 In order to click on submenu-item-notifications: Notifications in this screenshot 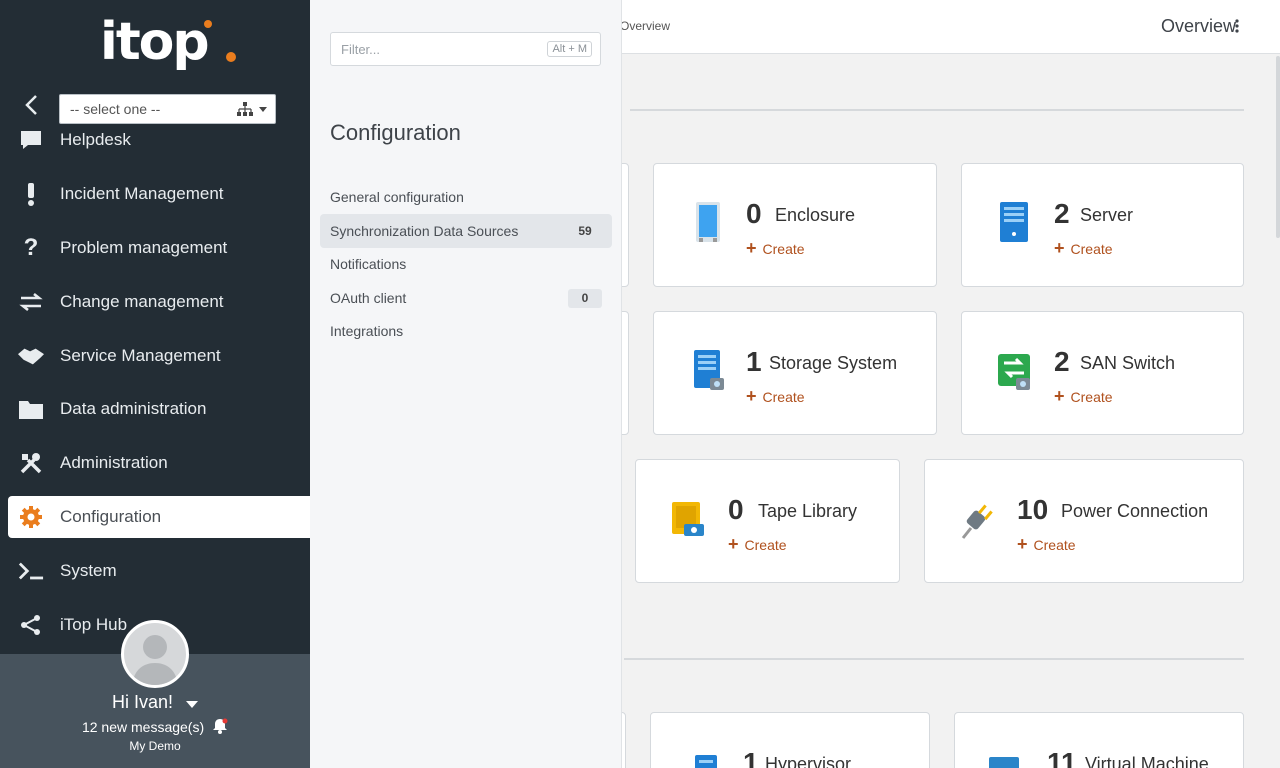, I will do `click(466, 264)`.